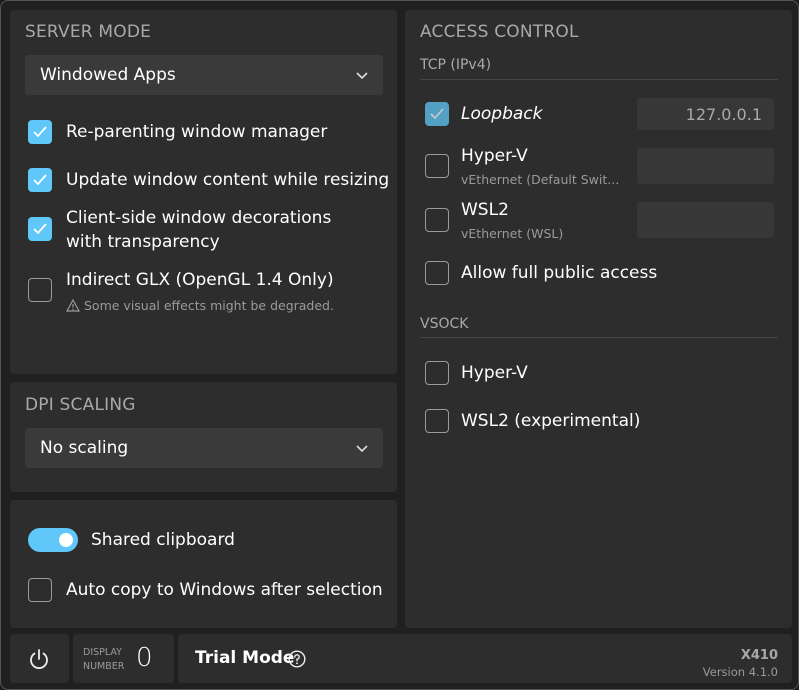 The width and height of the screenshot is (799, 690). Describe the element at coordinates (759, 655) in the screenshot. I see `app-name: X410` at that location.